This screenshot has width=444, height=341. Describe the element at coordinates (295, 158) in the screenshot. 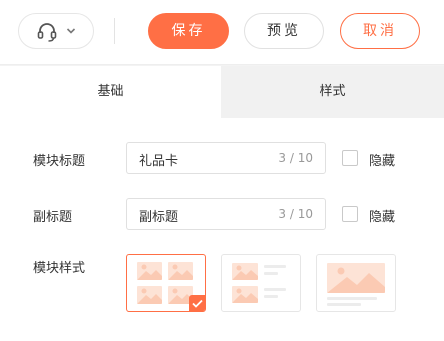

I see `module-title-char-count: 3 / 10` at that location.